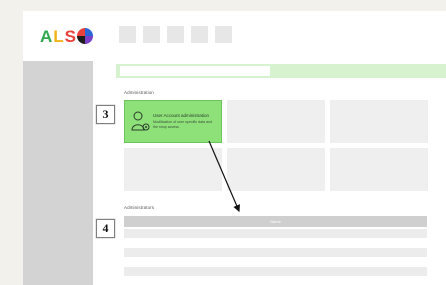 This screenshot has height=285, width=446. I want to click on sidebar, so click(58, 173).